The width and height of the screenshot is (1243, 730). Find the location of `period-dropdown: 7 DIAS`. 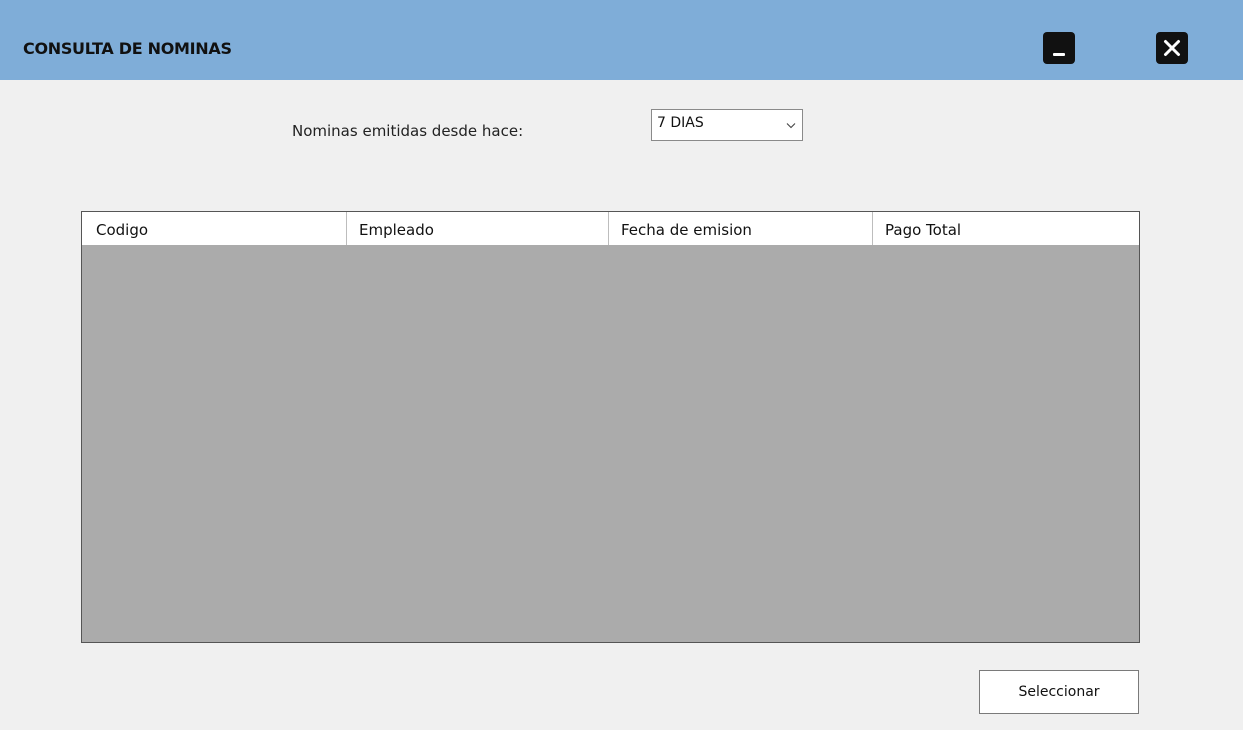

period-dropdown: 7 DIAS is located at coordinates (727, 125).